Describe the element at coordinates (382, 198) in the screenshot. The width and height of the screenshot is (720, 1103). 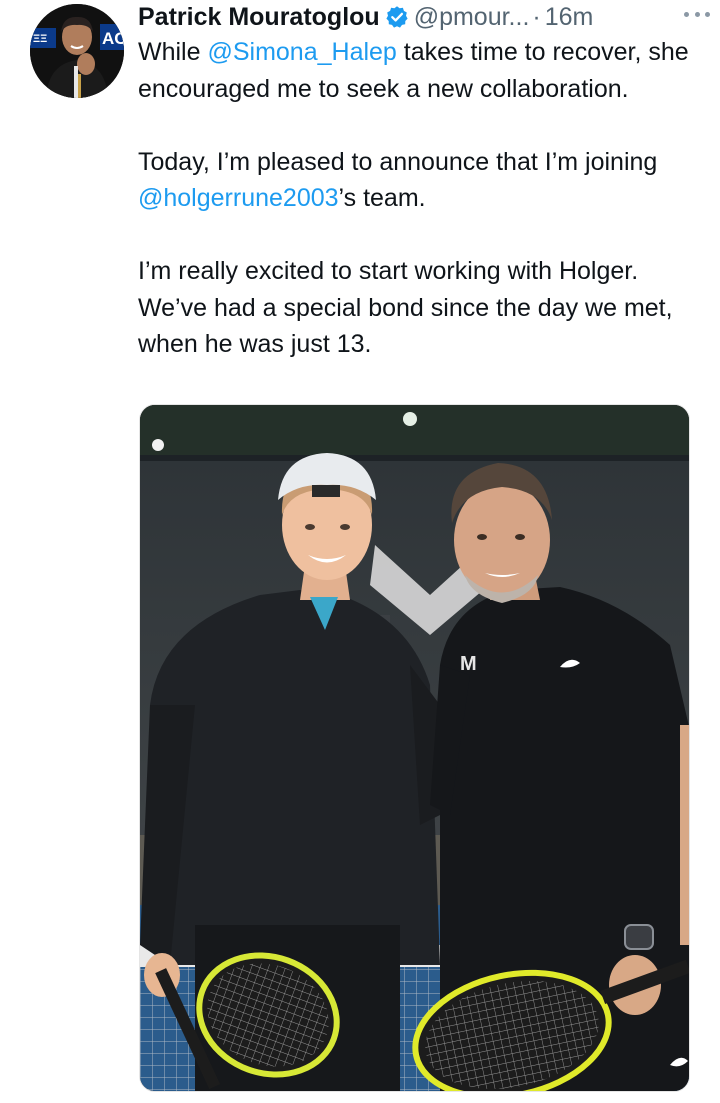
I see `text-segment: ’s team.` at that location.